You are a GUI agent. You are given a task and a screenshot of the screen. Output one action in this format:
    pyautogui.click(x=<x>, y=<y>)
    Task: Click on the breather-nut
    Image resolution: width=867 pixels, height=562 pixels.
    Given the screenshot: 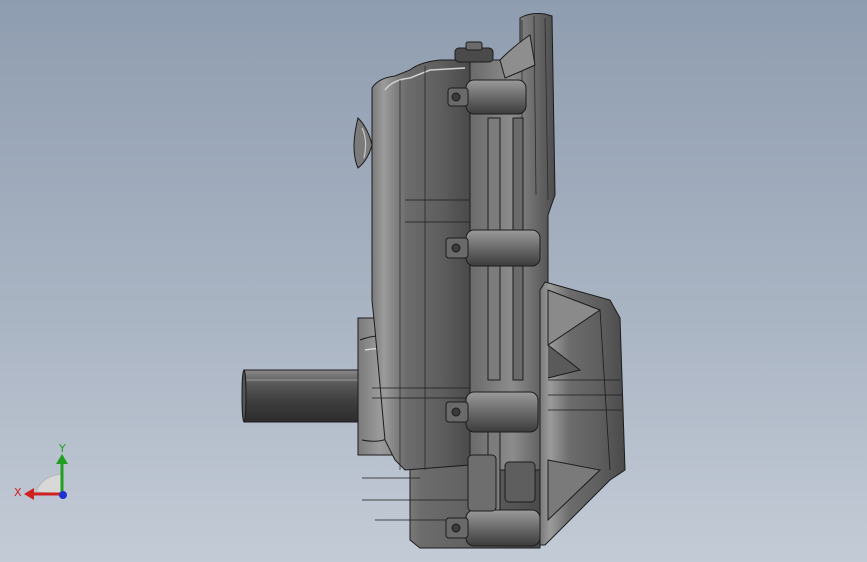 What is the action you would take?
    pyautogui.click(x=474, y=52)
    